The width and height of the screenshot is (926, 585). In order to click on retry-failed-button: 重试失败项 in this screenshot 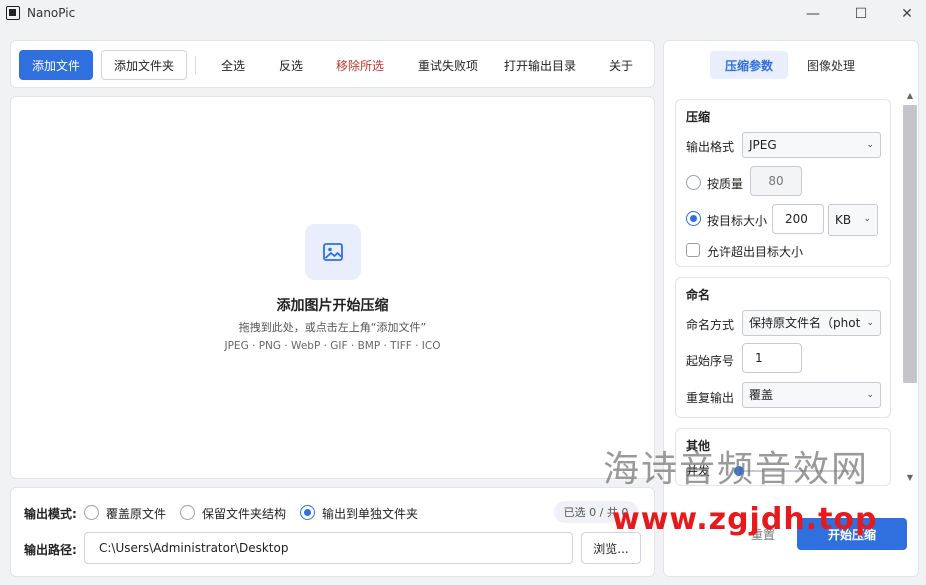, I will do `click(448, 65)`.